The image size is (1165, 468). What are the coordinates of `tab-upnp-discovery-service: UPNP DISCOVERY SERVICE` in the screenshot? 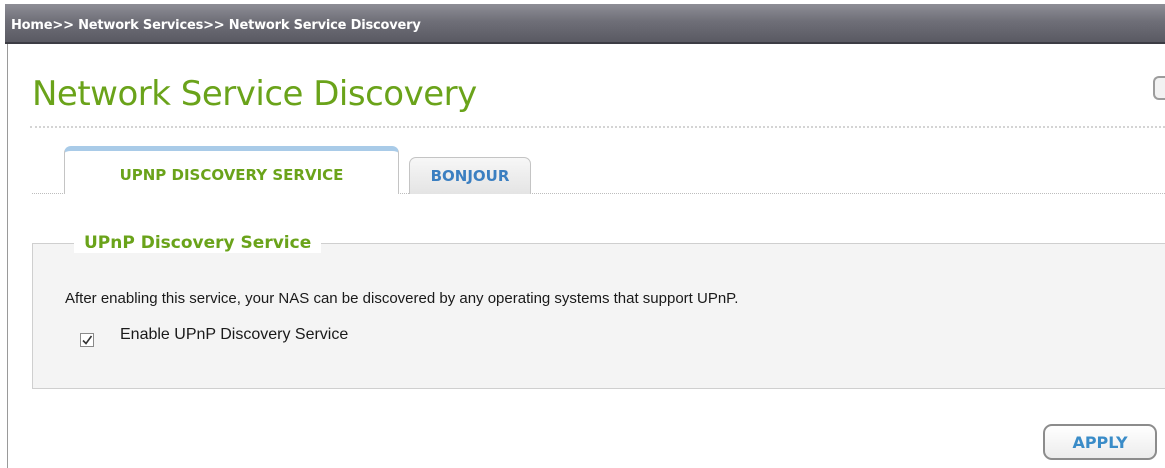 It's located at (231, 170).